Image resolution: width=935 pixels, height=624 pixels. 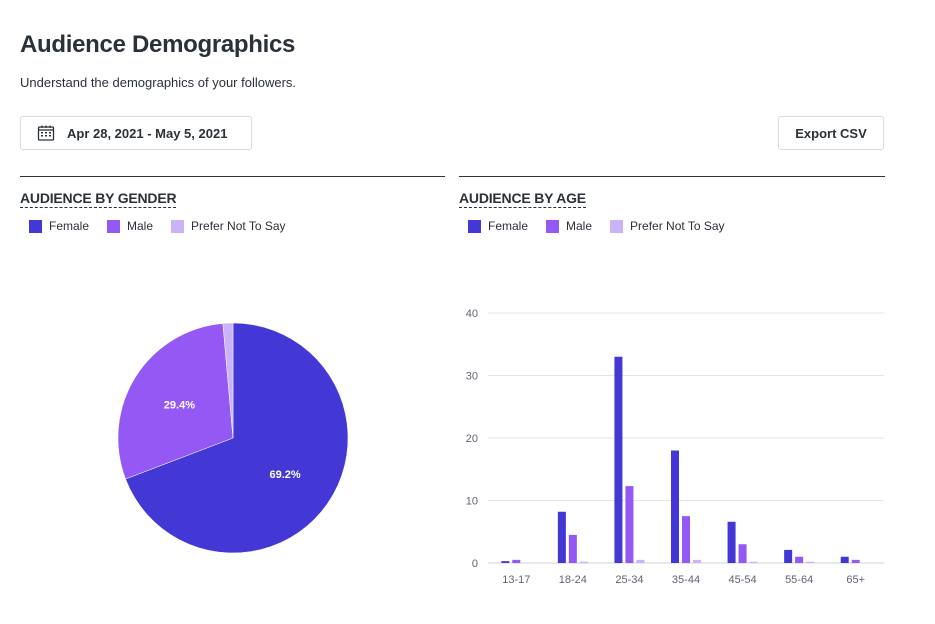 What do you see at coordinates (572, 548) in the screenshot?
I see `bar-18-24-male` at bounding box center [572, 548].